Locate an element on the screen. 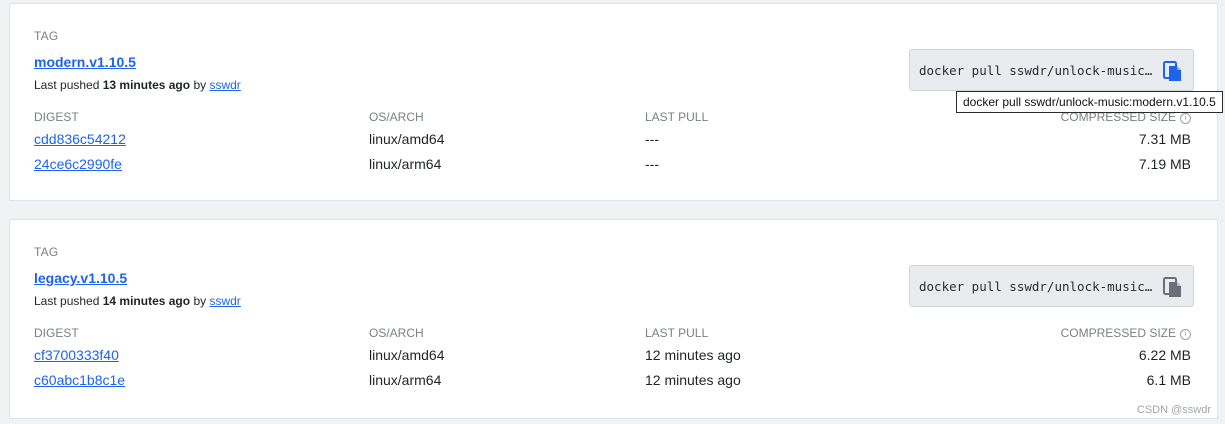  watermark: CSDN @sswdr is located at coordinates (1173, 410).